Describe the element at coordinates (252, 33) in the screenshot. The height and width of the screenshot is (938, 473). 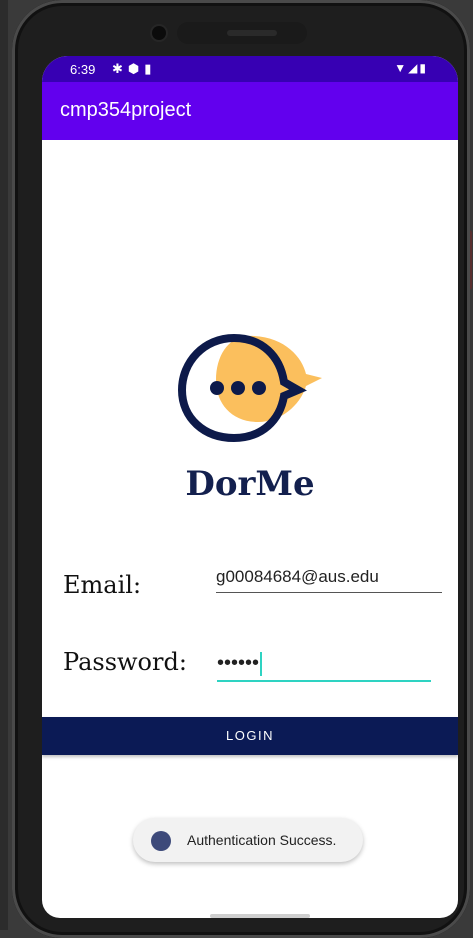
I see `earpiece-speaker` at that location.